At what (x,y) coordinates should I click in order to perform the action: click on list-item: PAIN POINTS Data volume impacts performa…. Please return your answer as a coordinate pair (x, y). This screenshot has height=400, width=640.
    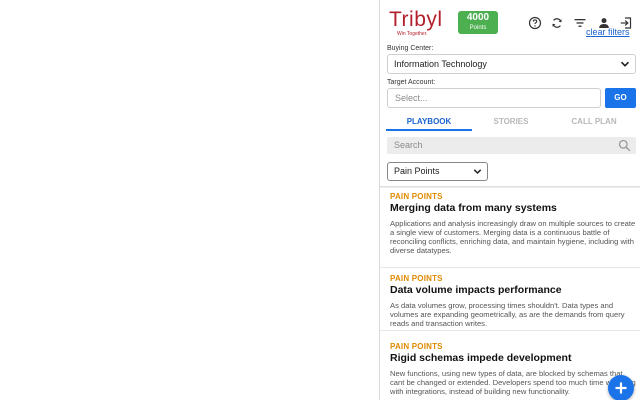
    Looking at the image, I should click on (510, 302).